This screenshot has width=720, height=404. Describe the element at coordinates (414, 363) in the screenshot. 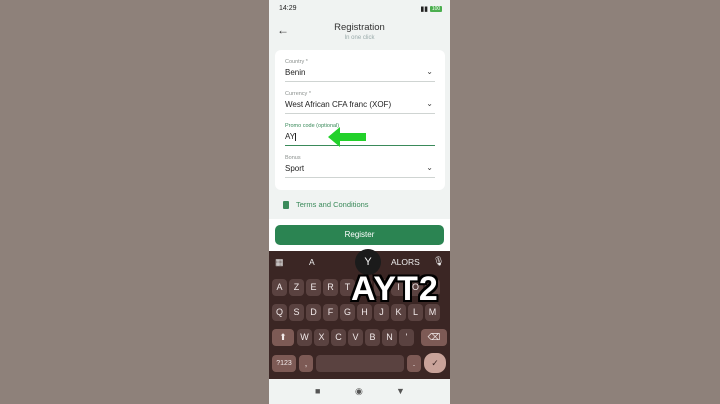

I see `period-key: .` at that location.